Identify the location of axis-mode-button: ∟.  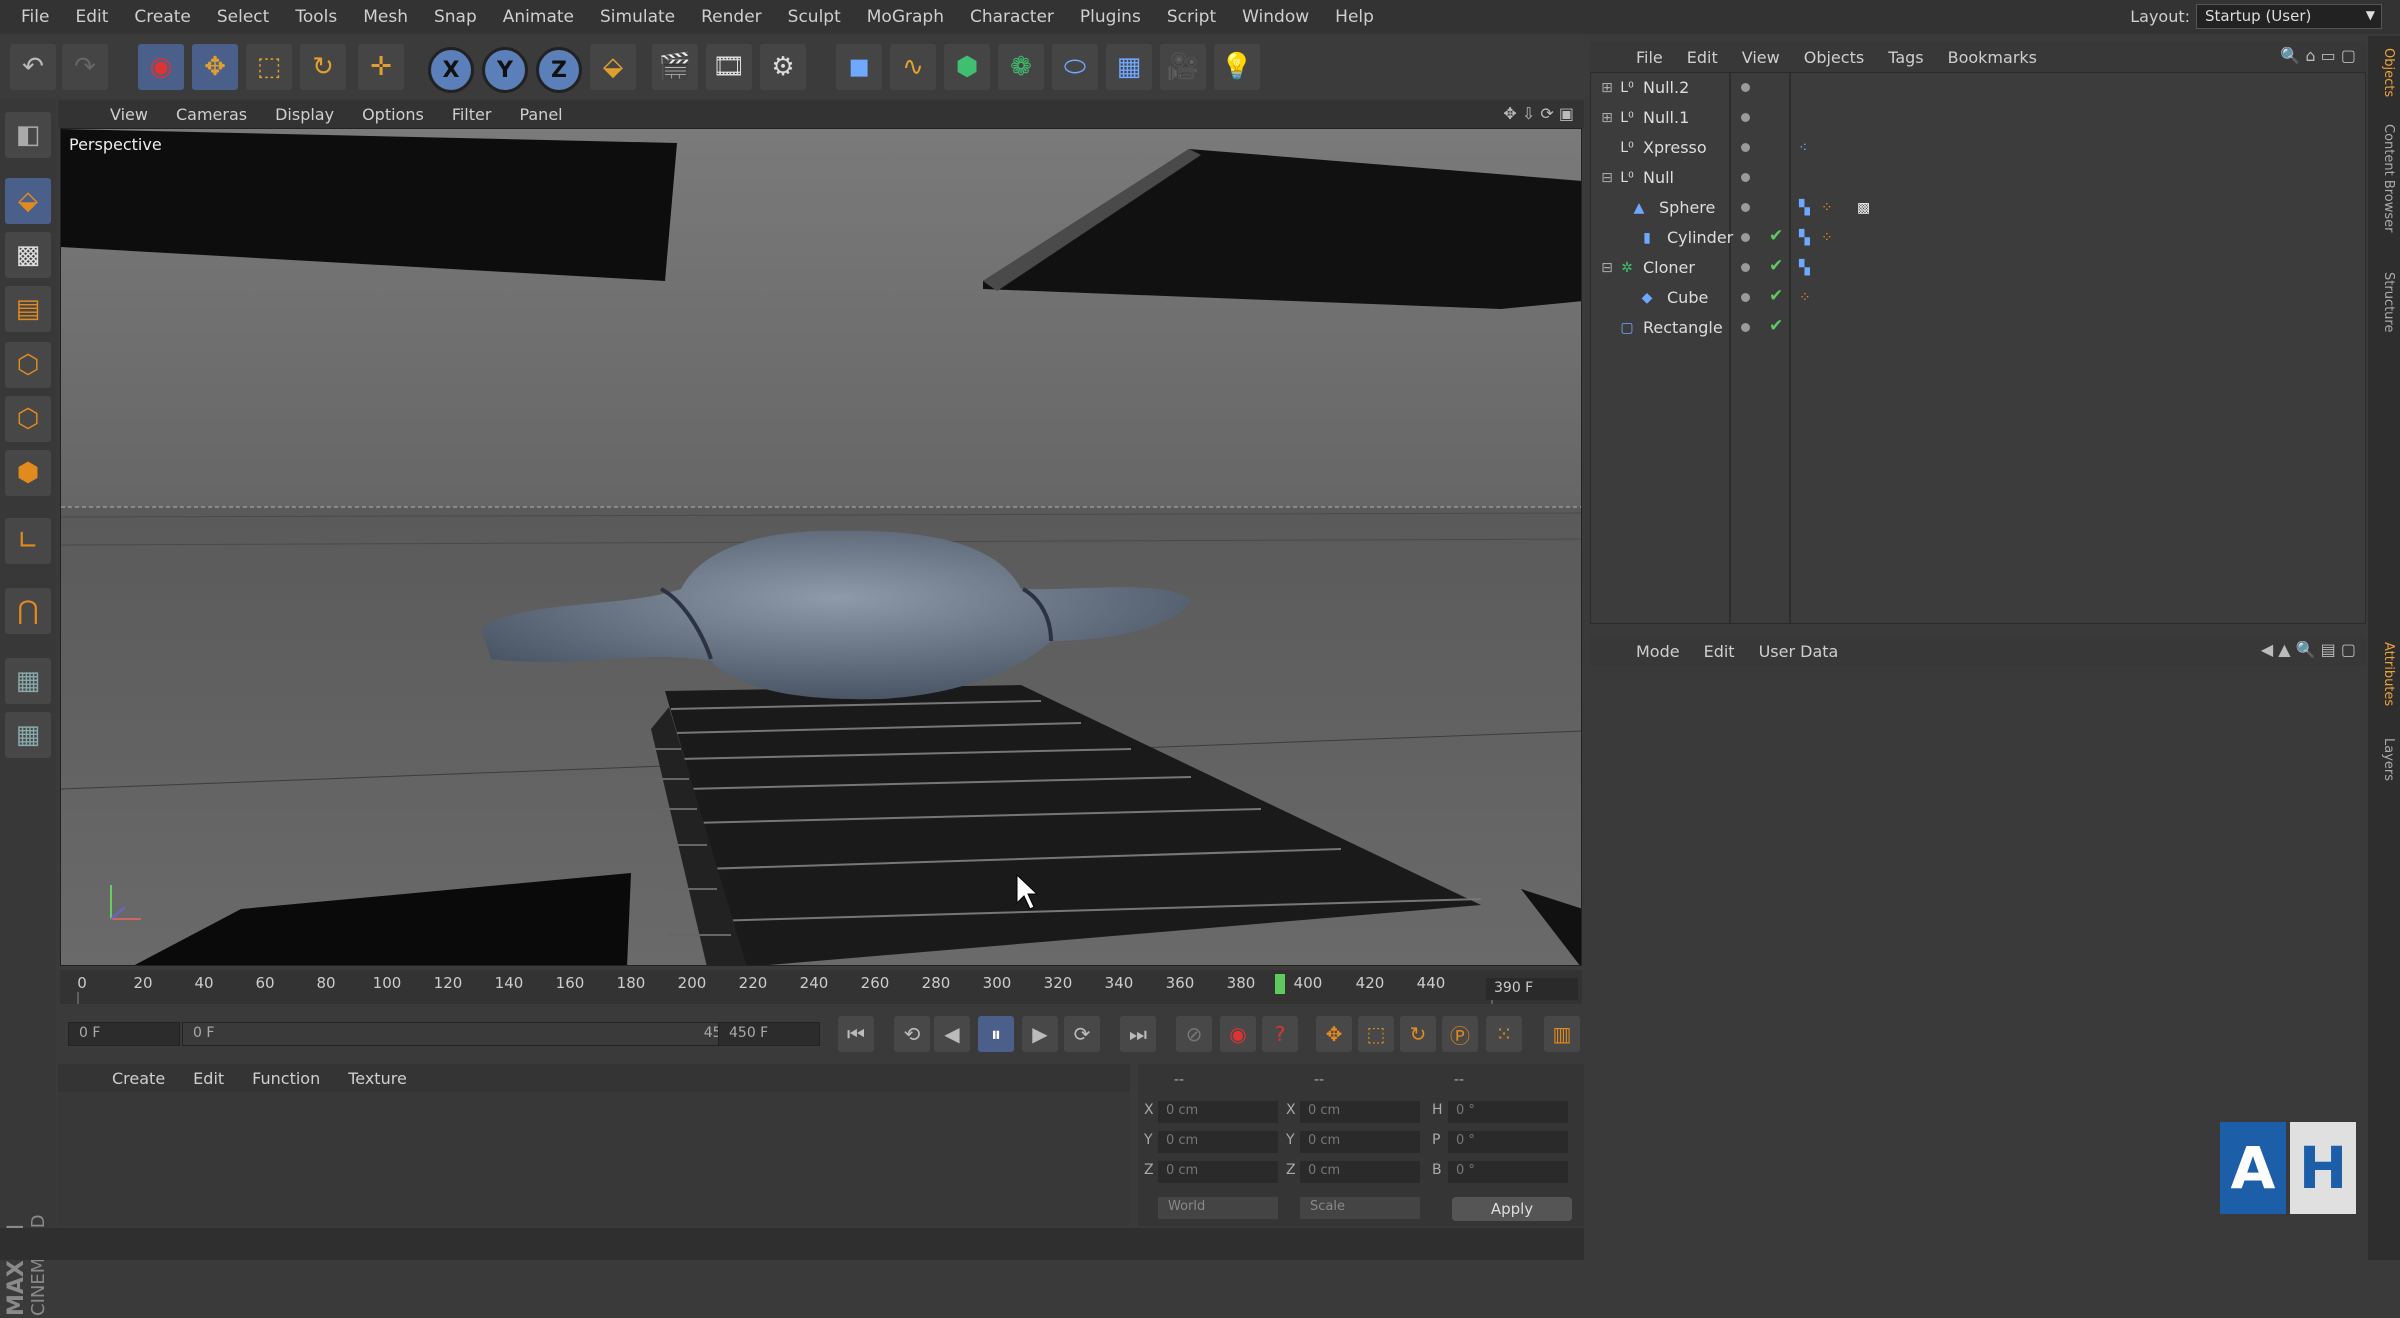
(28, 541).